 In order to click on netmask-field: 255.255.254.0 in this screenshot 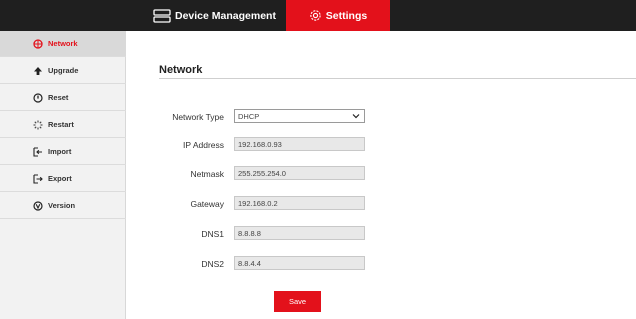, I will do `click(299, 173)`.